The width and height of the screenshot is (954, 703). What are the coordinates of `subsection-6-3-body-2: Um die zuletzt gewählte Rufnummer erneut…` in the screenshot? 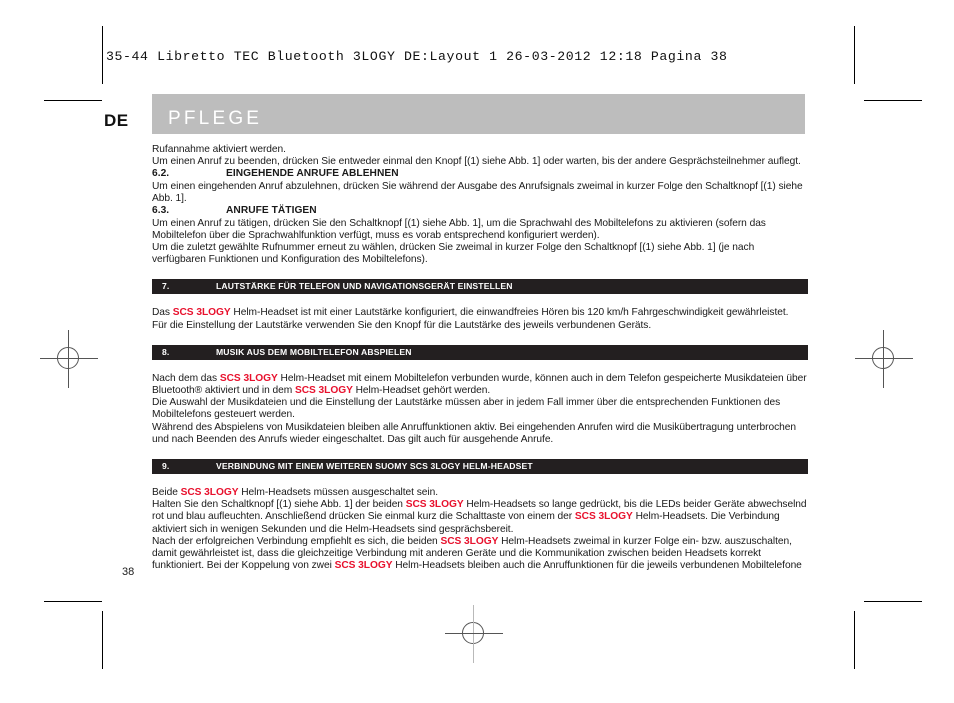 It's located at (453, 254).